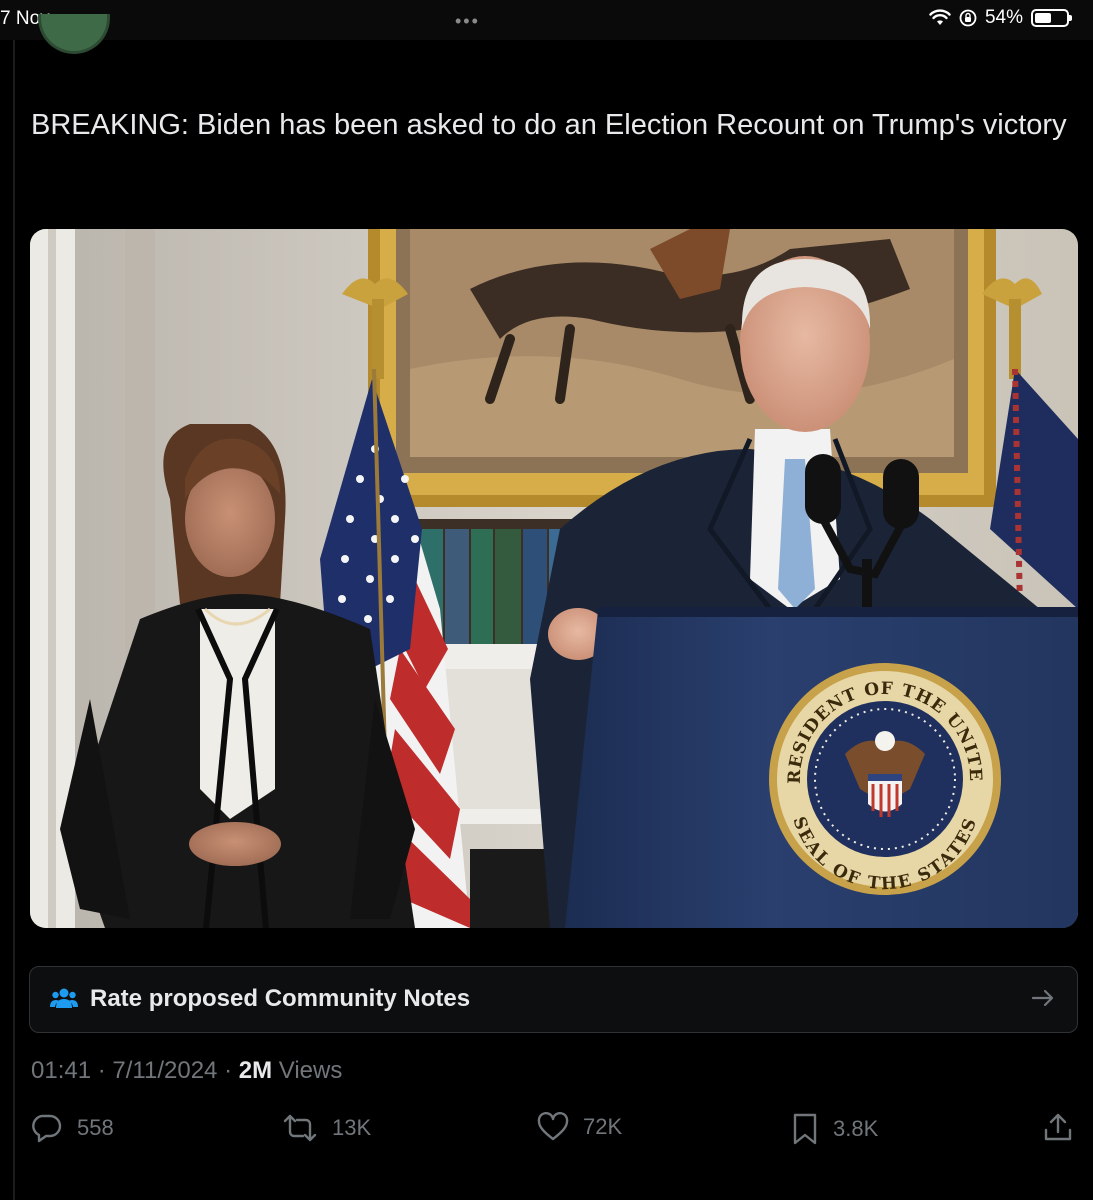 The width and height of the screenshot is (1093, 1200). Describe the element at coordinates (1003, 17) in the screenshot. I see `battery-percent: 54%` at that location.